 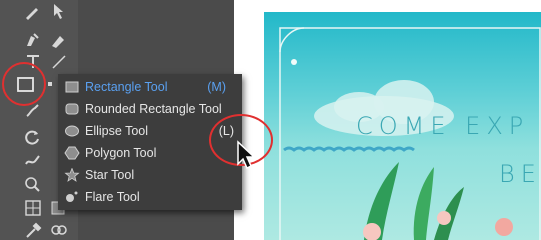 What do you see at coordinates (110, 175) in the screenshot?
I see `menu-item-label: Star Tool` at bounding box center [110, 175].